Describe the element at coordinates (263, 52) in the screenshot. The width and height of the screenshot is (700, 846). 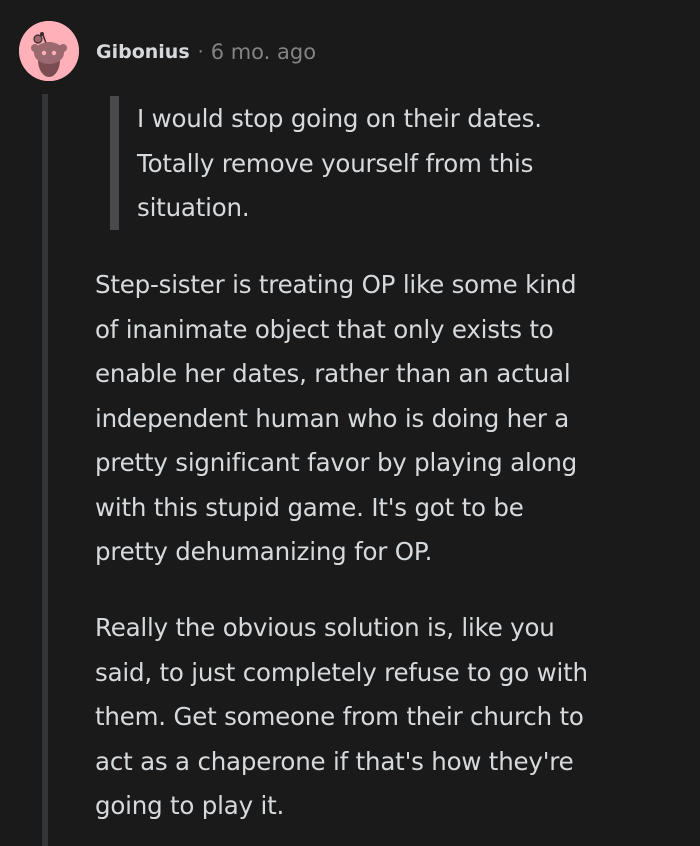
I see `comment-timestamp: 6 mo. ago` at that location.